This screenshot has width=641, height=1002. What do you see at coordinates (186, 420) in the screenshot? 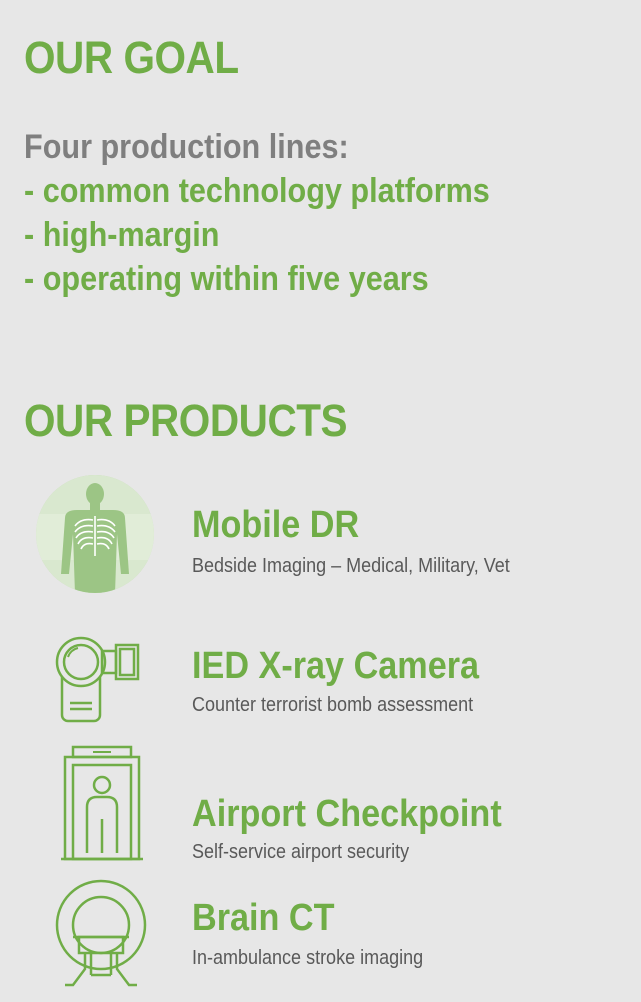
I see `products-heading: OUR PRODUCTS` at bounding box center [186, 420].